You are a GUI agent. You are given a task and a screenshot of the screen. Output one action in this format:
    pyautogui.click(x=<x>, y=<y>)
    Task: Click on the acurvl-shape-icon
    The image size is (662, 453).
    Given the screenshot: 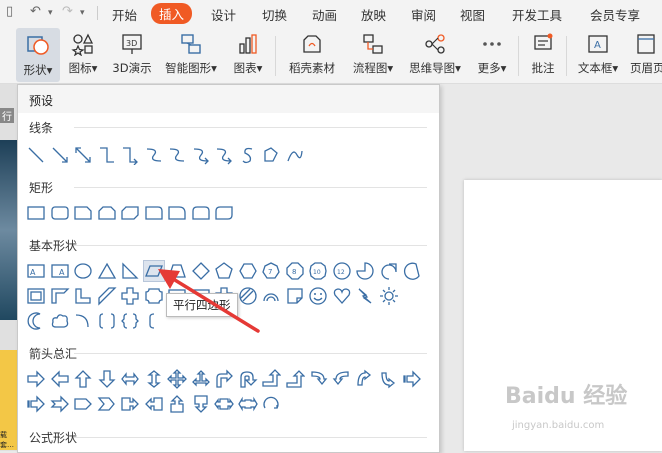 What is the action you would take?
    pyautogui.click(x=342, y=379)
    